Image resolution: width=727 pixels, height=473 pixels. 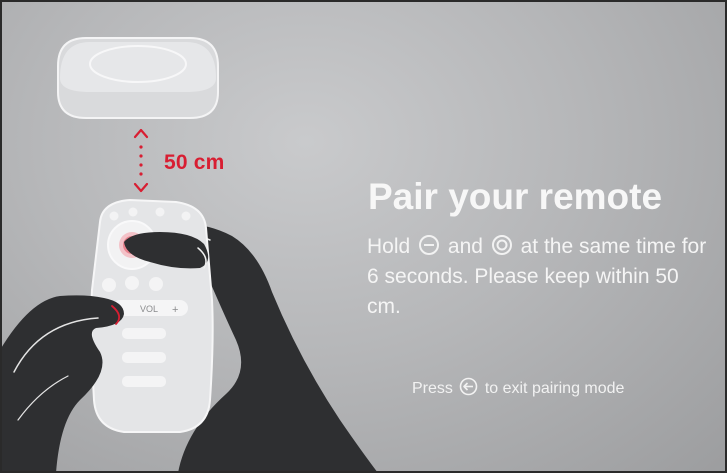 I want to click on remote-vol-label: VOL, so click(x=149, y=309).